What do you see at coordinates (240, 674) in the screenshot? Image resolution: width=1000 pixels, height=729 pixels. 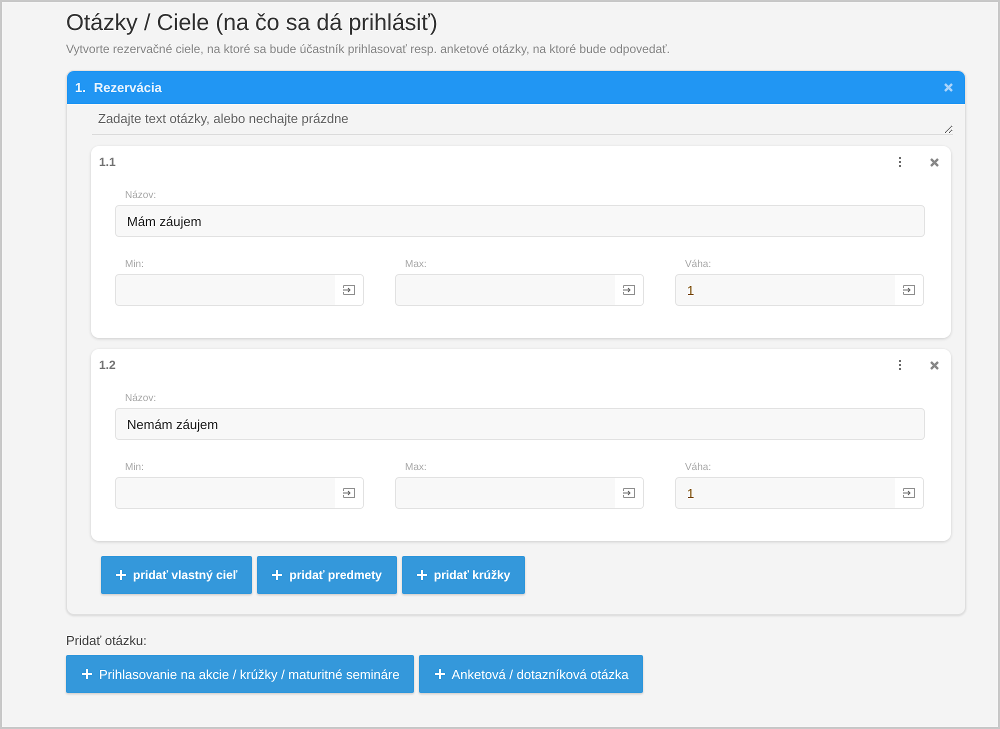 I see `add-button: Prihlasovanie na akcie / krúžky / maturitné semináre` at bounding box center [240, 674].